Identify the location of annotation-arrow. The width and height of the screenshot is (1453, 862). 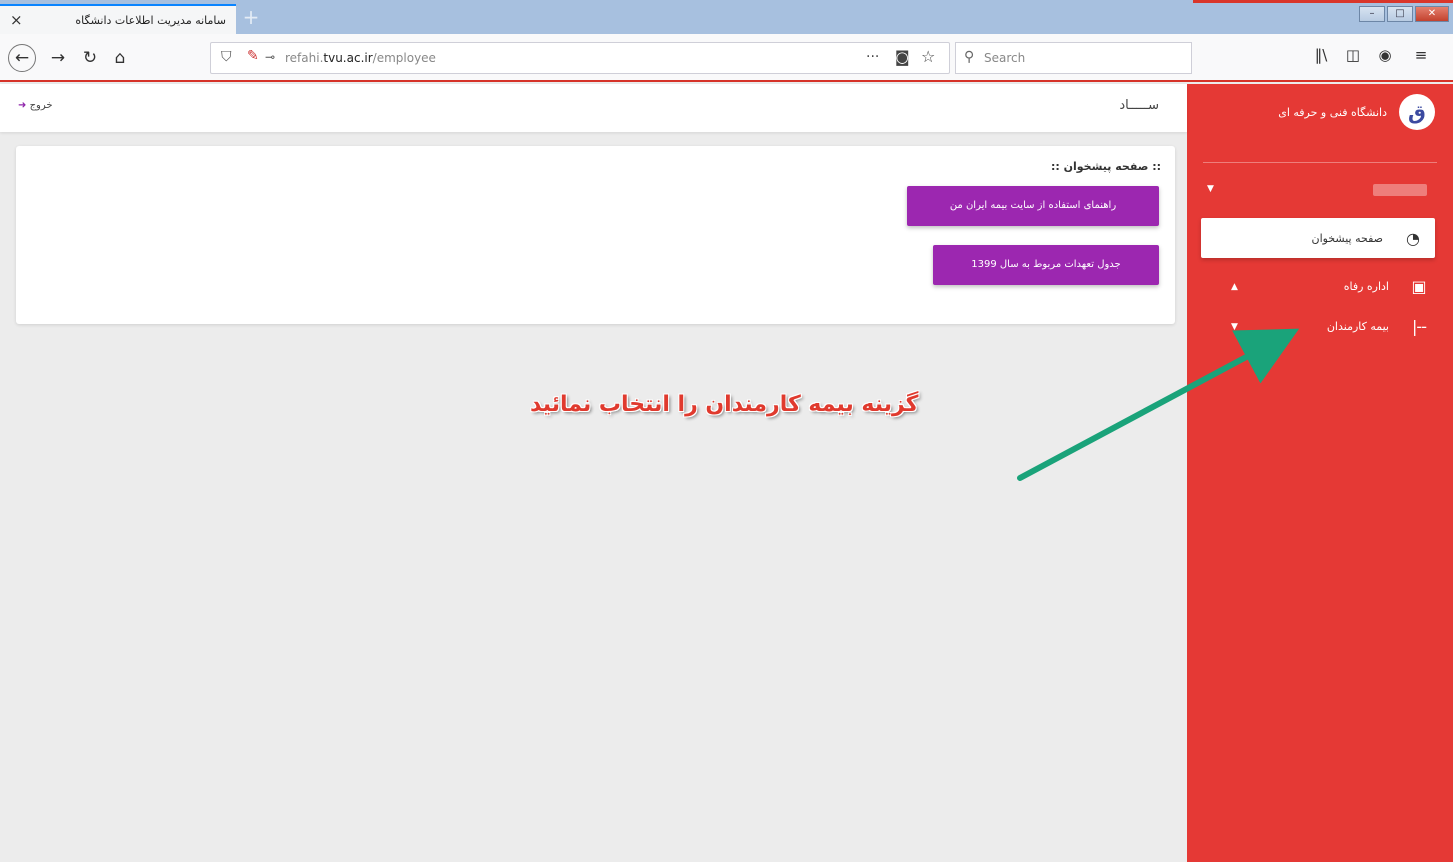
(1158, 404).